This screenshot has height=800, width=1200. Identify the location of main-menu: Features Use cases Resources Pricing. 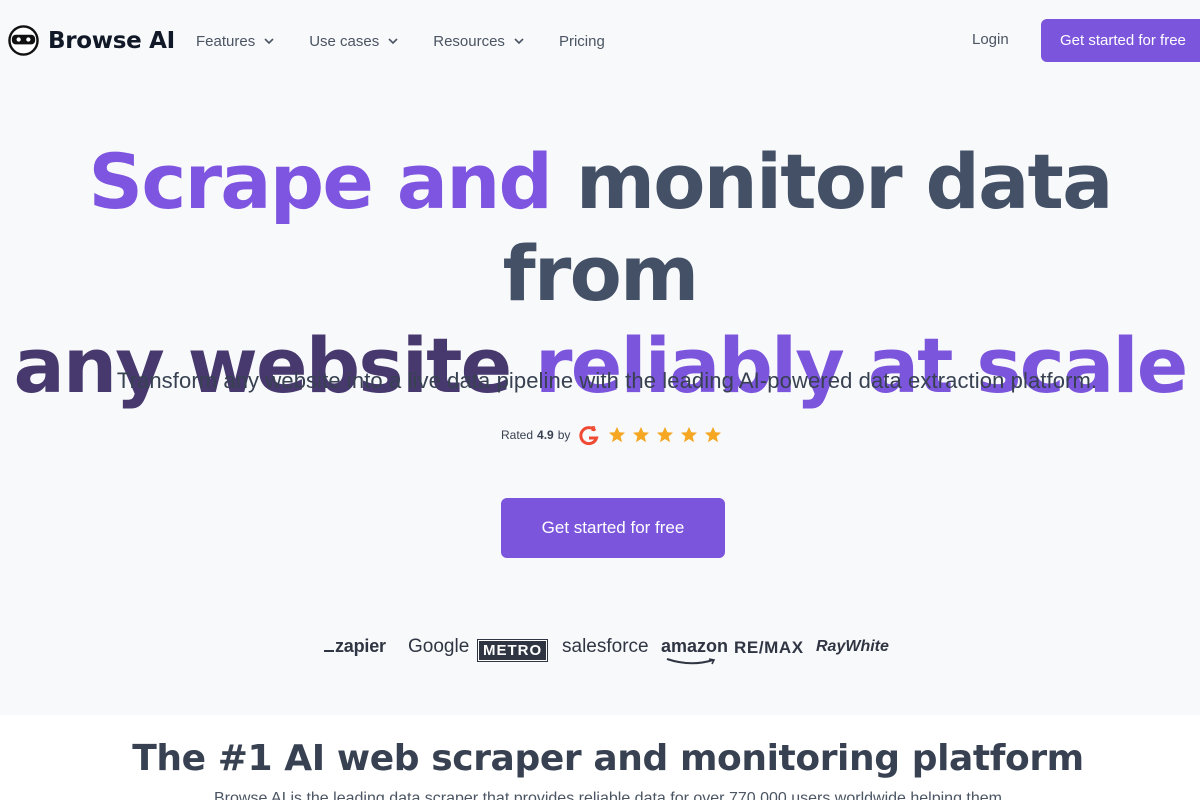
(417, 41).